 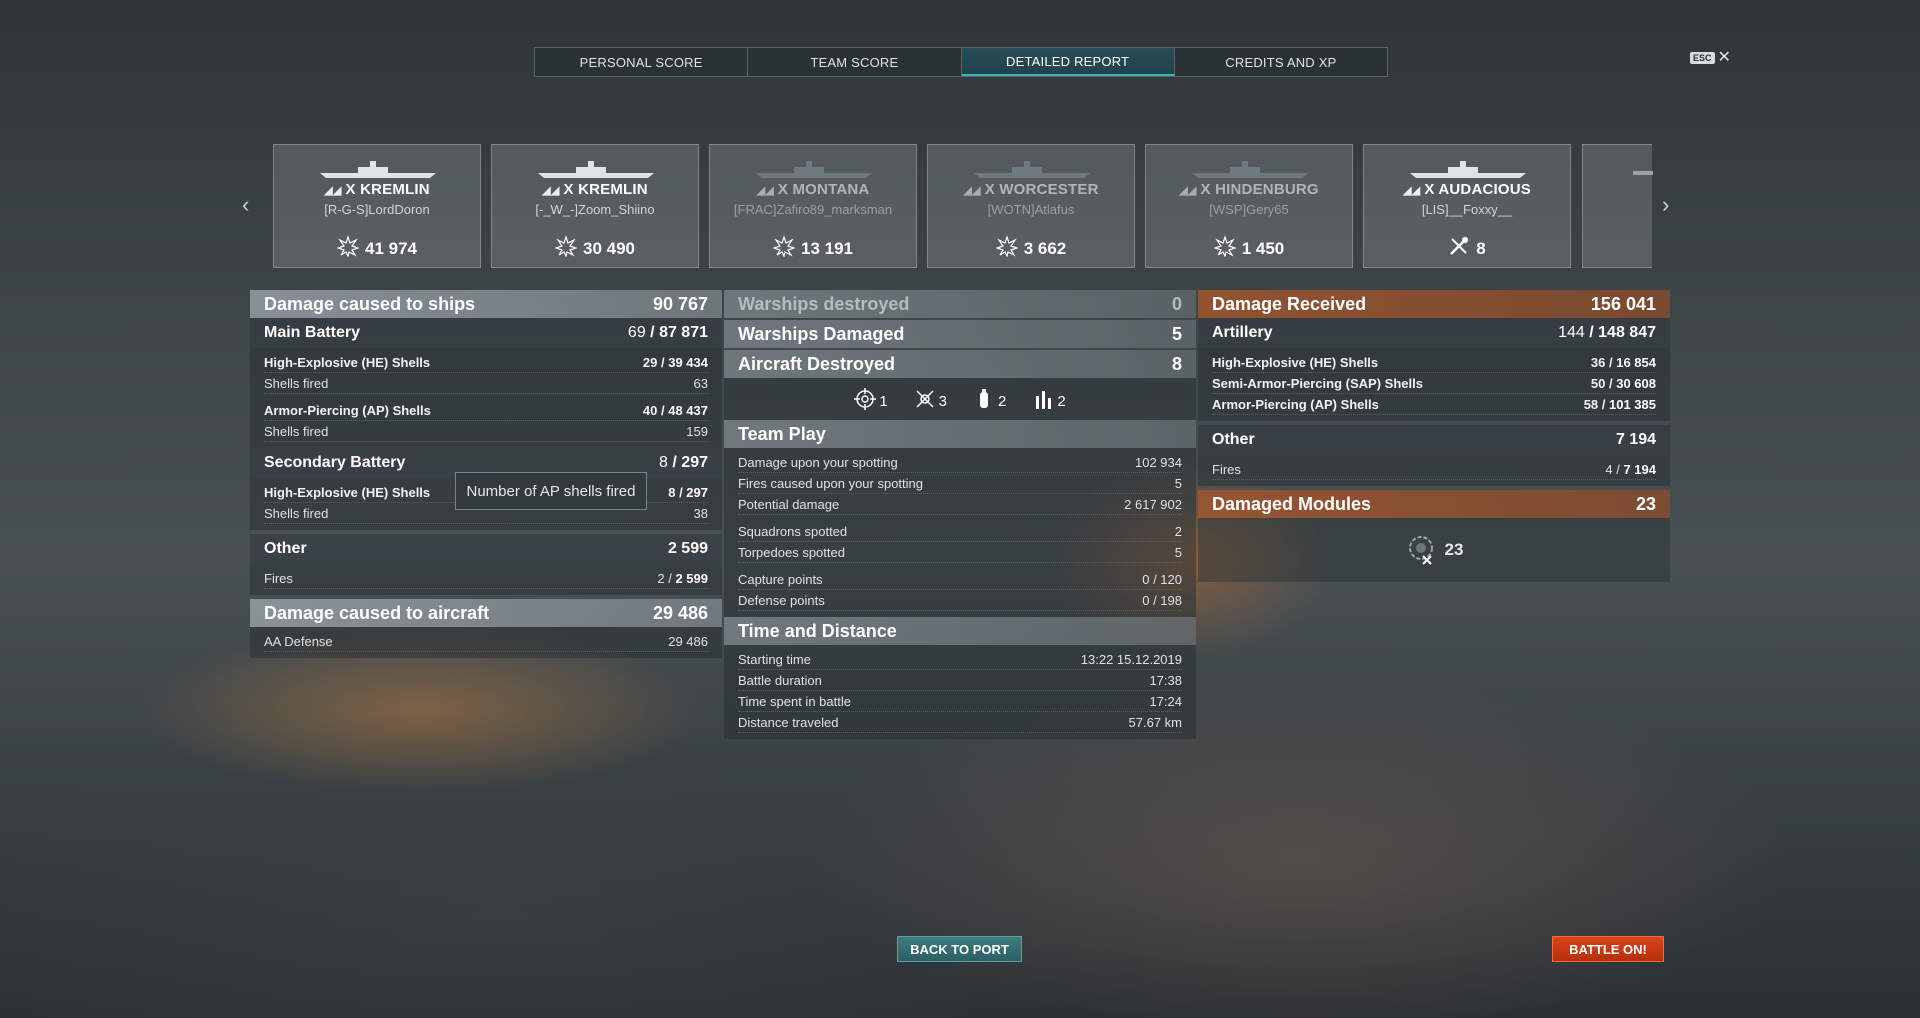 What do you see at coordinates (960, 483) in the screenshot?
I see `spotting-fires-row: Fires caused upon your spotting 5` at bounding box center [960, 483].